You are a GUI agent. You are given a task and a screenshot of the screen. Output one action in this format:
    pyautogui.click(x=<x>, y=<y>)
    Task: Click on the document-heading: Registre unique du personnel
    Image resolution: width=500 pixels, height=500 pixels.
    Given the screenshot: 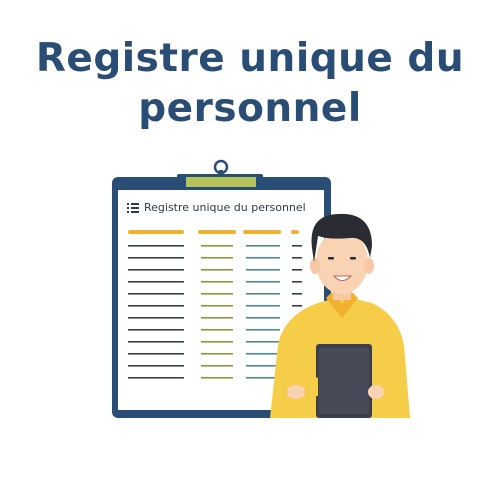 What is the action you would take?
    pyautogui.click(x=216, y=207)
    